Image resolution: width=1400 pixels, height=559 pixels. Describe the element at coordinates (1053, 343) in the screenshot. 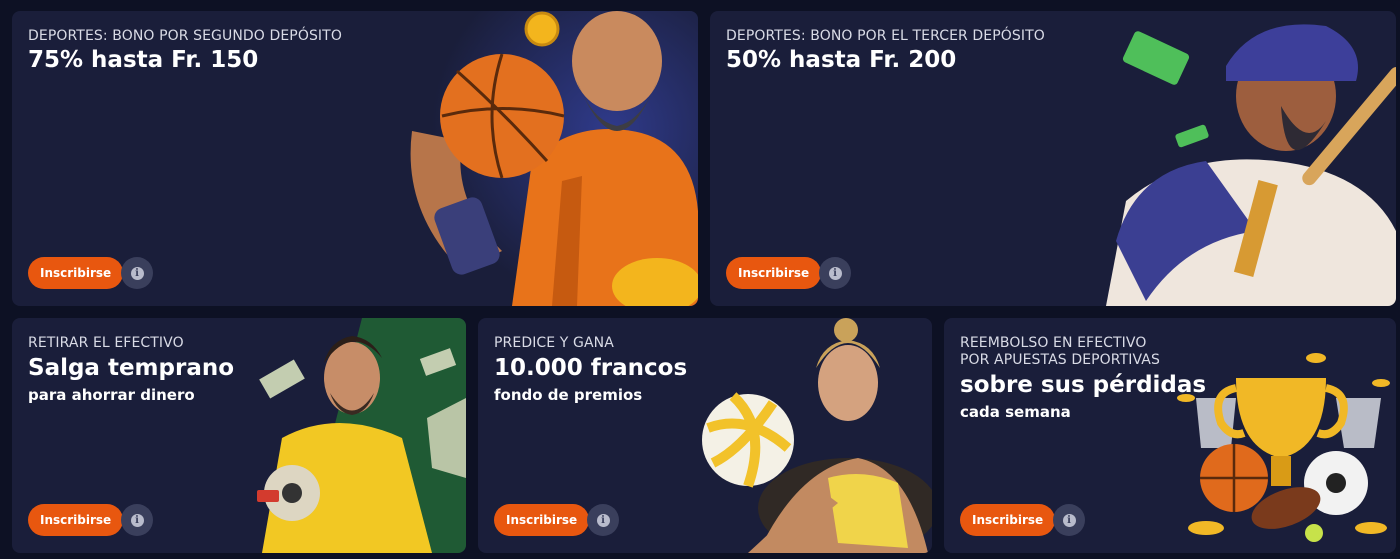

I see `card-subtitle-line1: REEMBOLSO EN EFECTIVO` at that location.